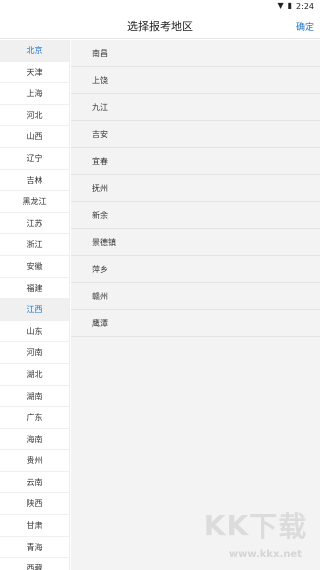 The width and height of the screenshot is (320, 570). Describe the element at coordinates (34, 202) in the screenshot. I see `province-item: 黑龙江` at that location.